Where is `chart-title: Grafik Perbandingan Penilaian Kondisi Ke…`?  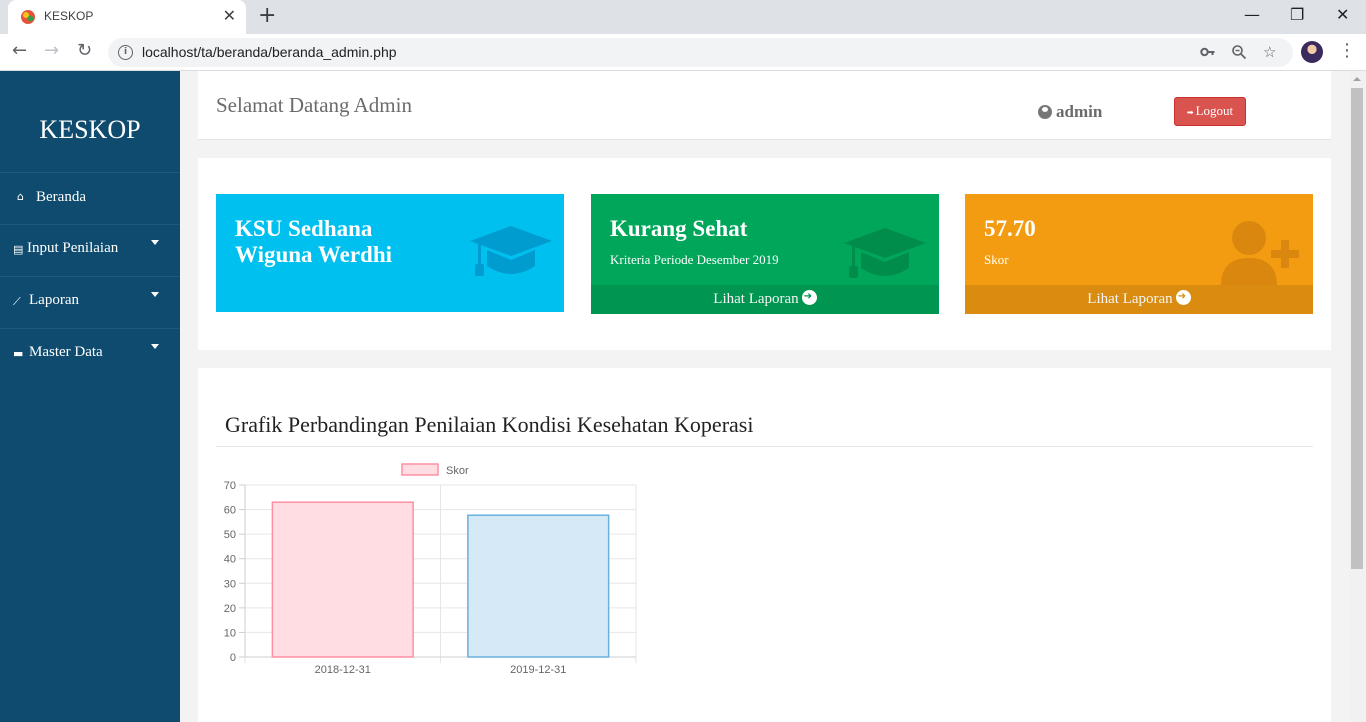
chart-title: Grafik Perbandingan Penilaian Kondisi Ke… is located at coordinates (489, 424).